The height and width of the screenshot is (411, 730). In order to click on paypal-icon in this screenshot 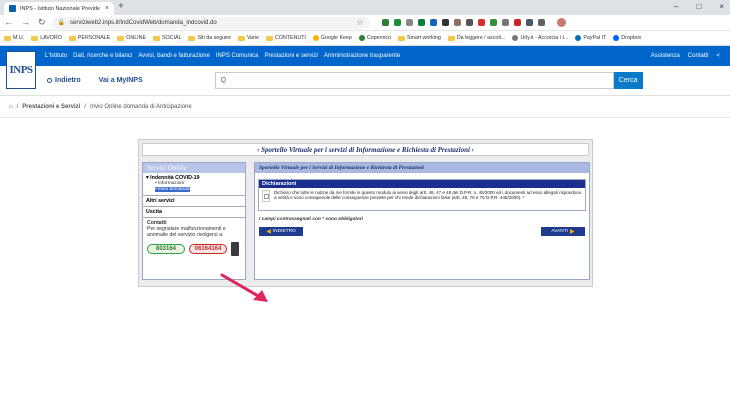, I will do `click(578, 38)`.